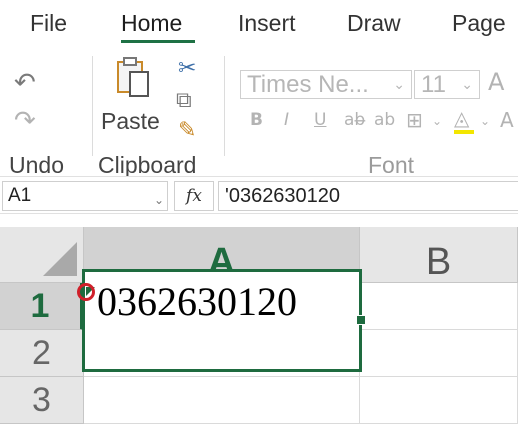 The width and height of the screenshot is (518, 424). I want to click on cell-a1-value: 0362630120, so click(197, 301).